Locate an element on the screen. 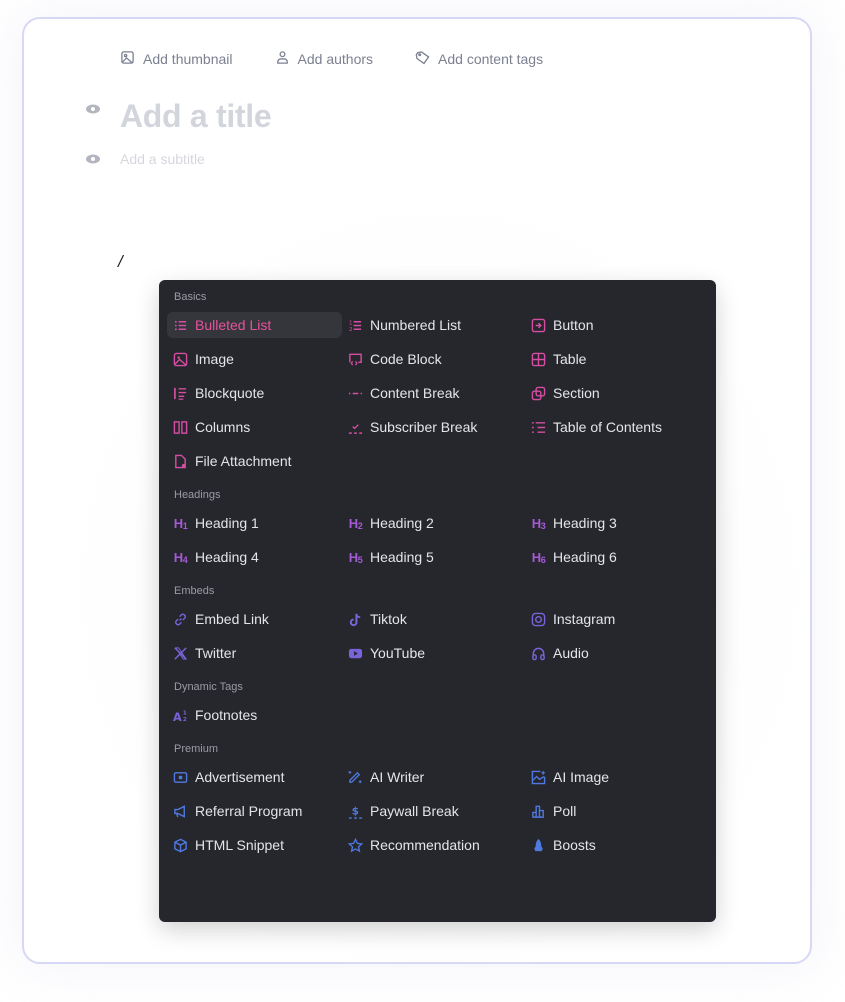  menu-item-referral-program: Referral Program is located at coordinates (254, 811).